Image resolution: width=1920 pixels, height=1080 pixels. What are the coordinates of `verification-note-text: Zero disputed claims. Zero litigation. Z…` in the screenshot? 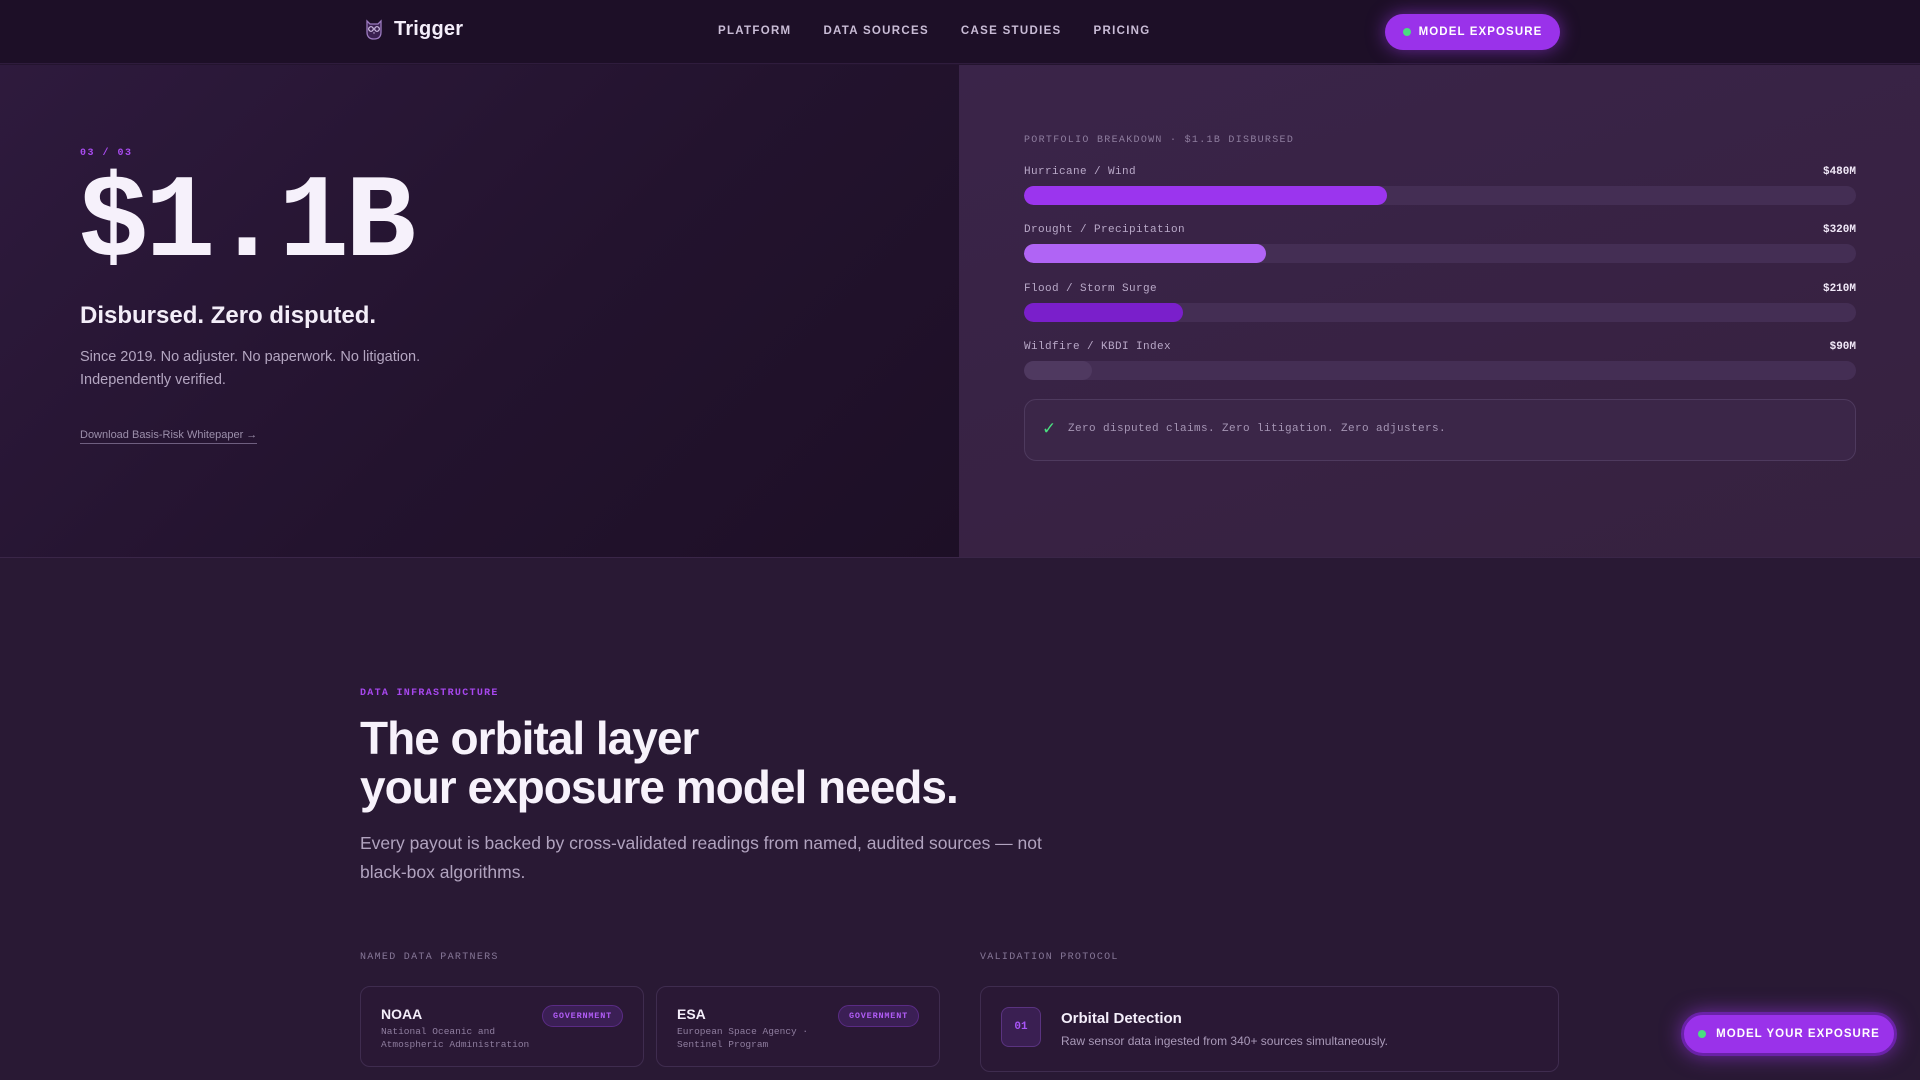 It's located at (1257, 429).